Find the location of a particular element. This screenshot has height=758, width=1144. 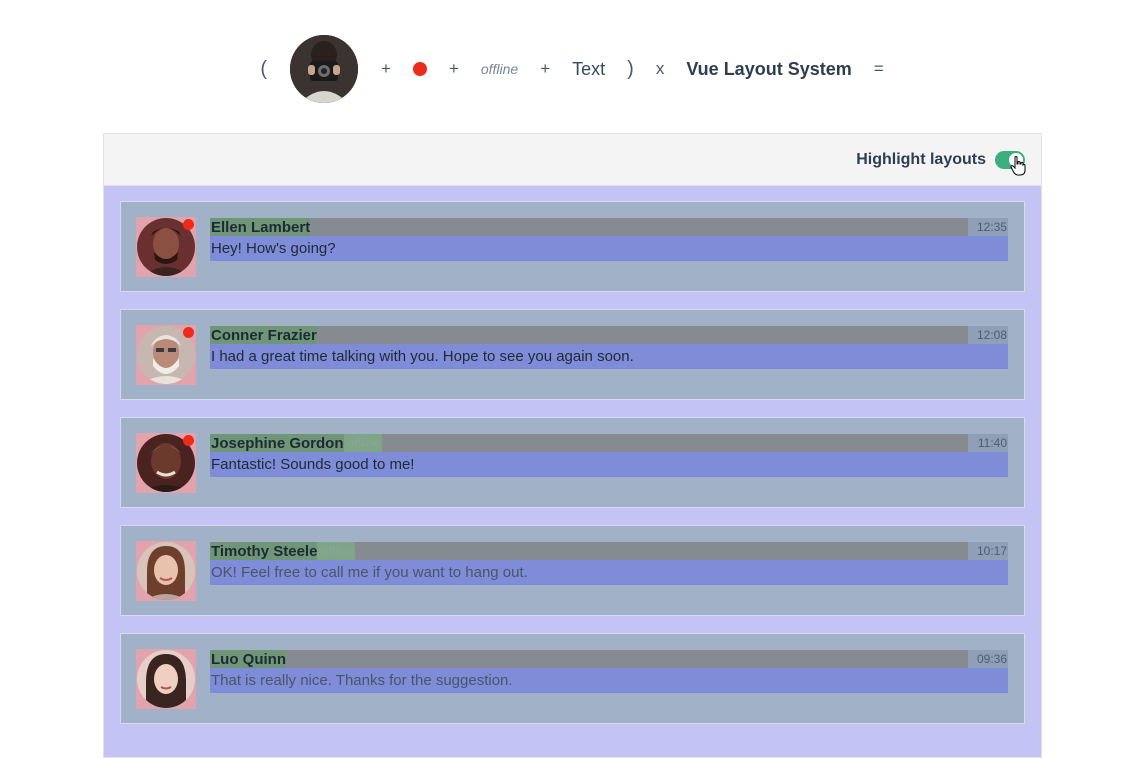

contact-name: Conner Frazier is located at coordinates (264, 335).